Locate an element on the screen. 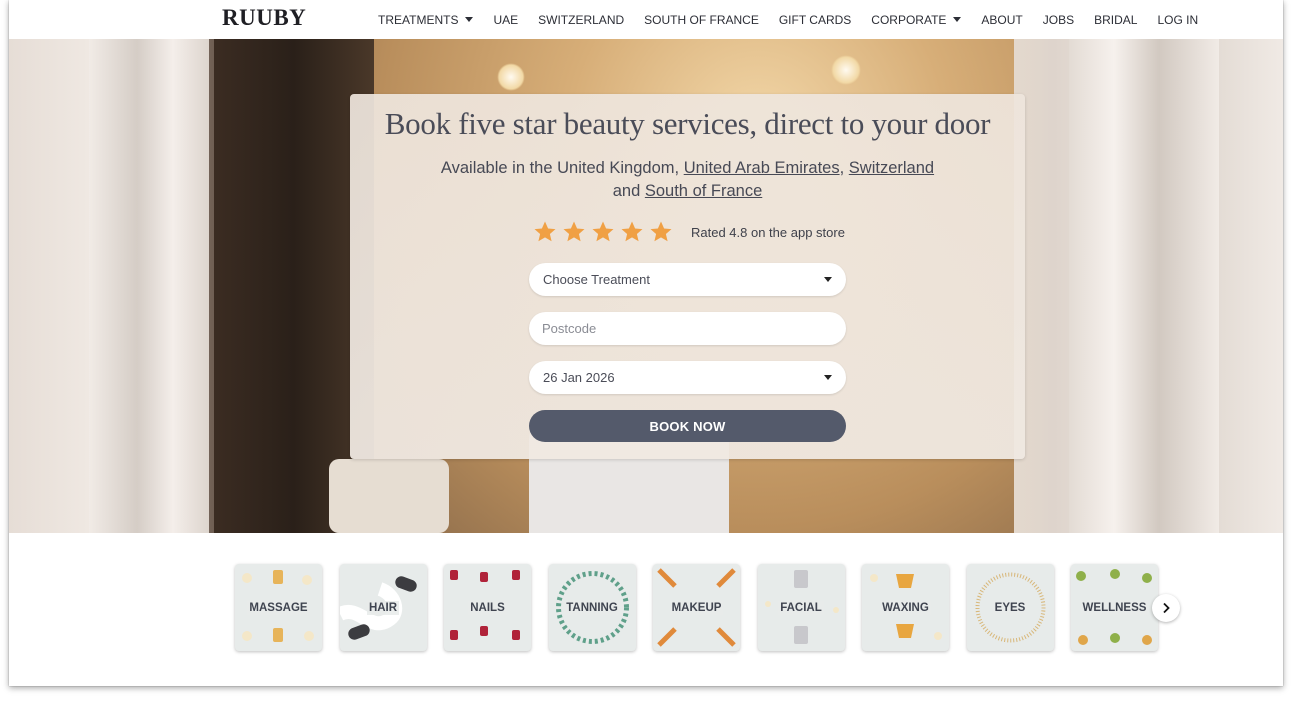 This screenshot has width=1292, height=702. category-tile-eyes: EYES is located at coordinates (1010, 607).